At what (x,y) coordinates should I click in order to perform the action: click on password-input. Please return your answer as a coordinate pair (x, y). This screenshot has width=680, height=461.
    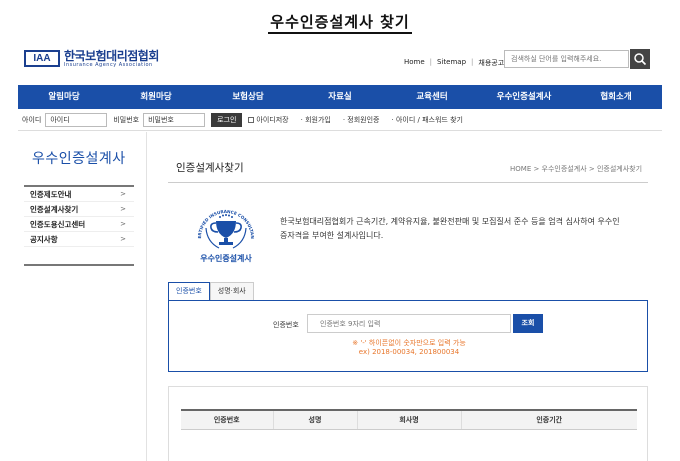
    Looking at the image, I should click on (174, 120).